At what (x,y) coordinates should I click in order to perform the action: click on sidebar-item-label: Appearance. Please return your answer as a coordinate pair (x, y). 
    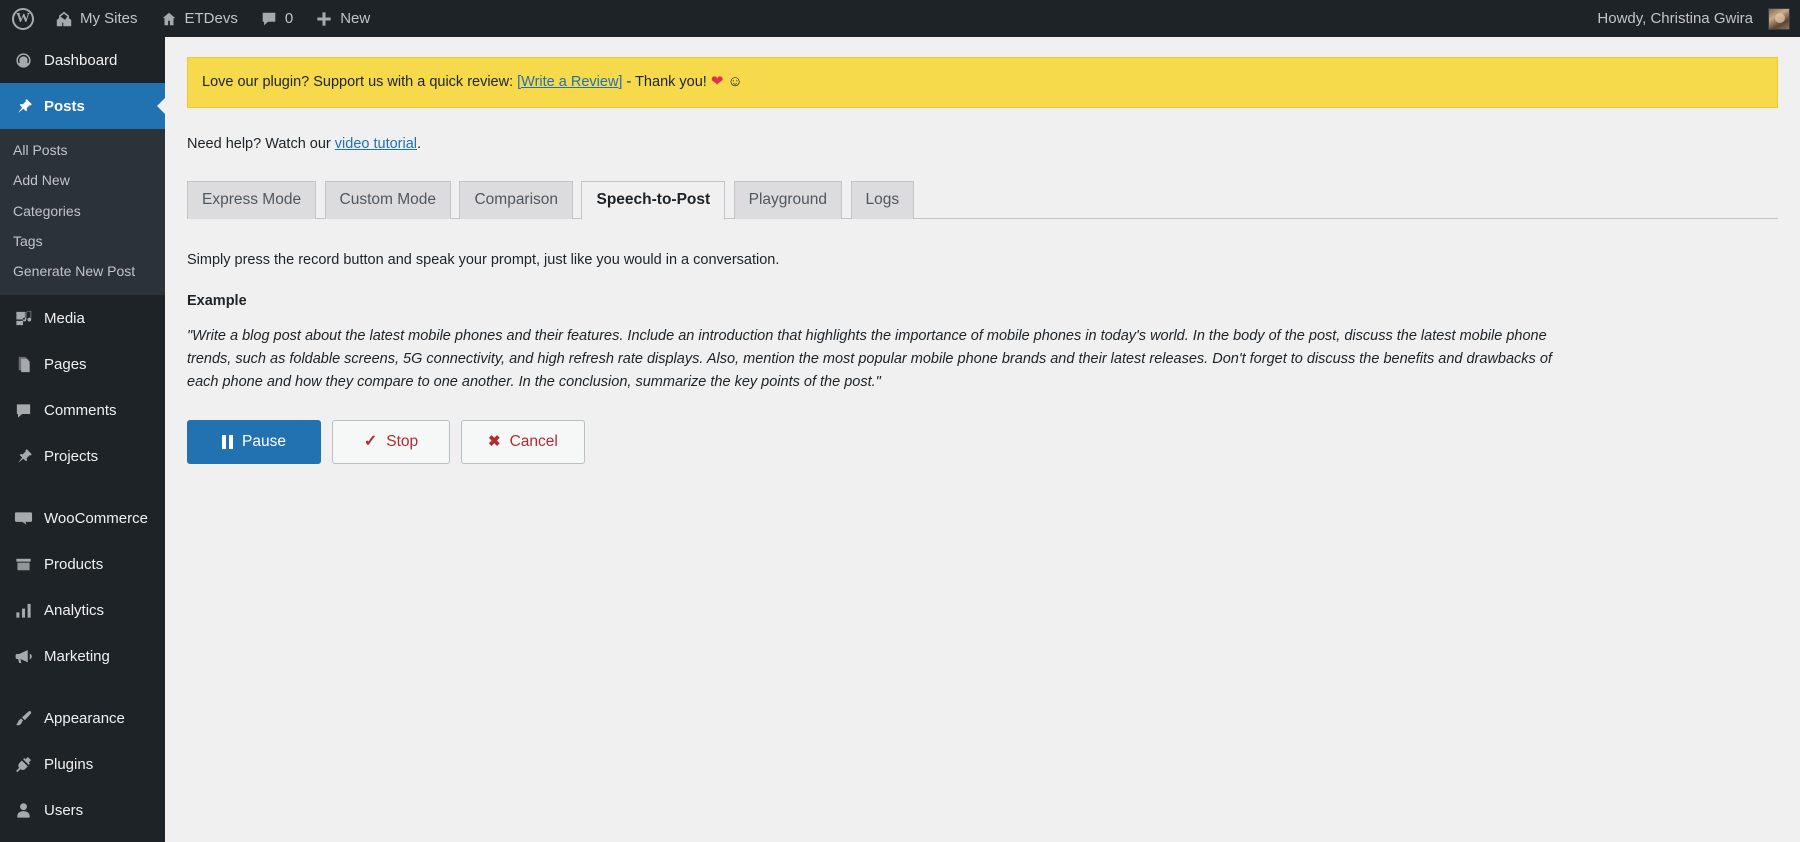
    Looking at the image, I should click on (84, 718).